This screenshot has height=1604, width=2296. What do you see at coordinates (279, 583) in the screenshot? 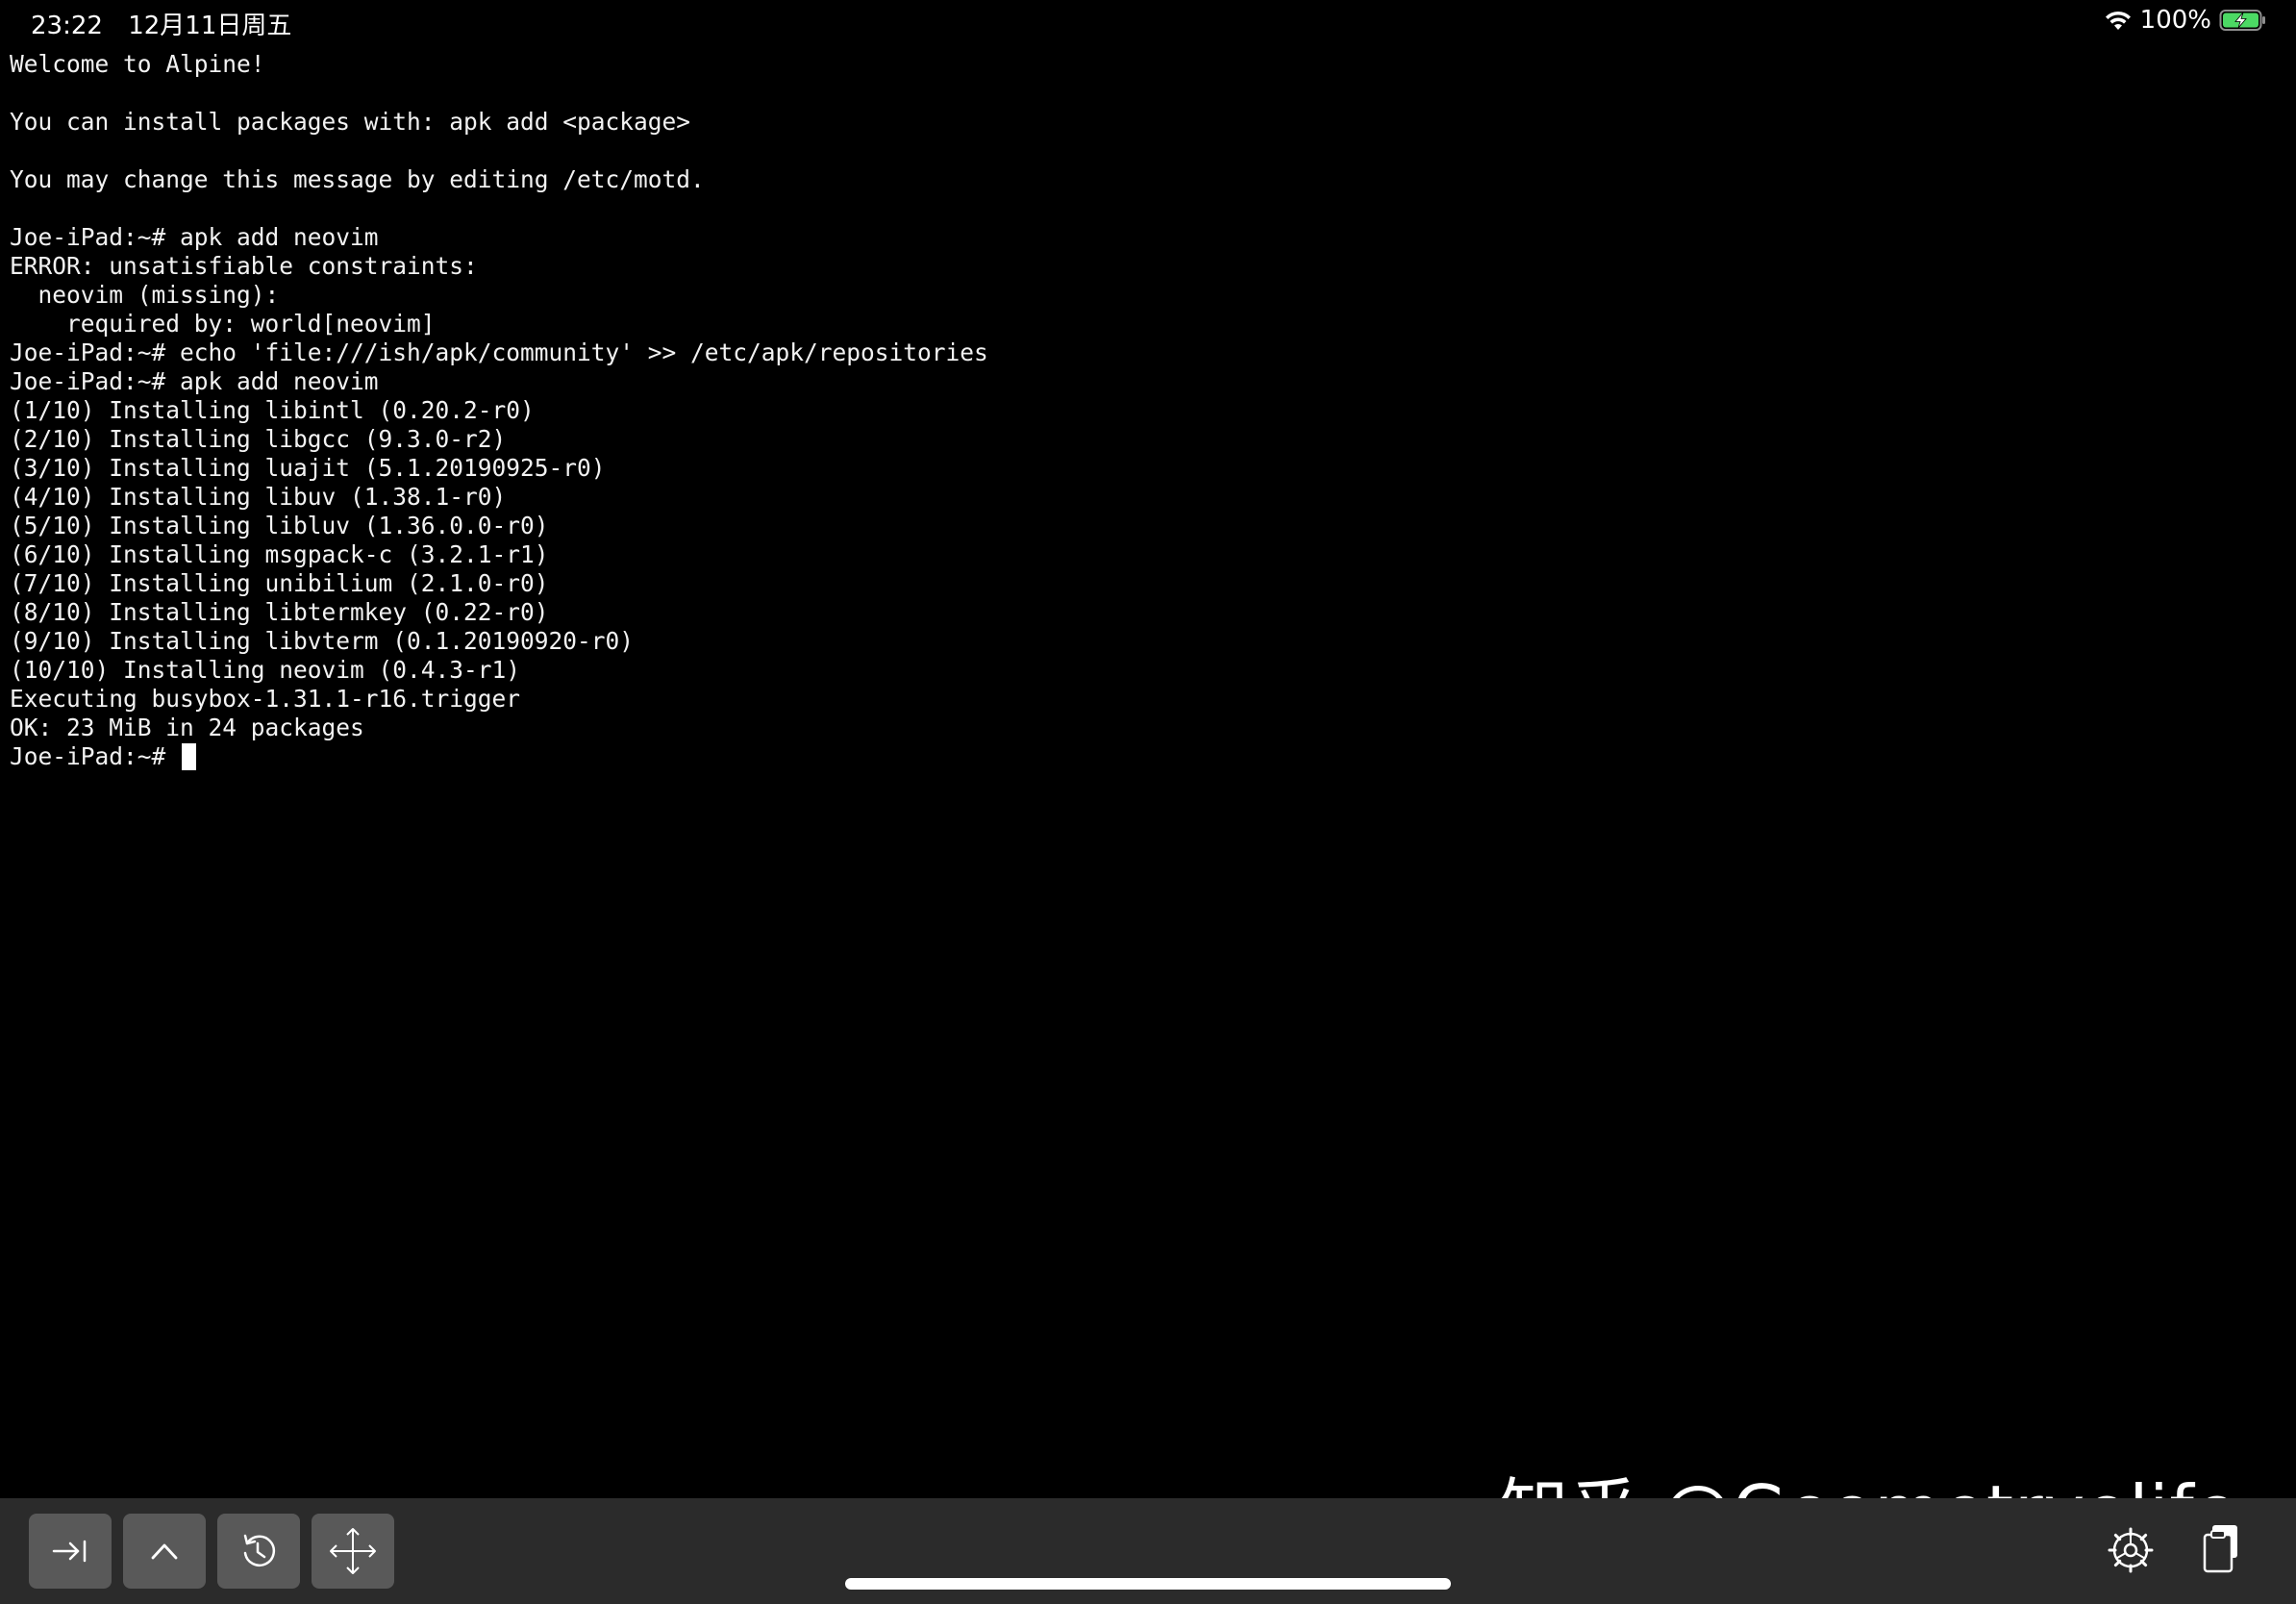
I see `terminal-line: (7/10) Installing unibilium (2.1.0-r0)` at bounding box center [279, 583].